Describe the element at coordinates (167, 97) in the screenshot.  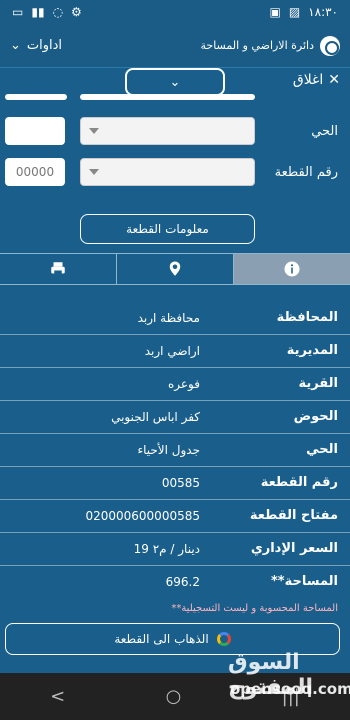
I see `upper-input-edge` at that location.